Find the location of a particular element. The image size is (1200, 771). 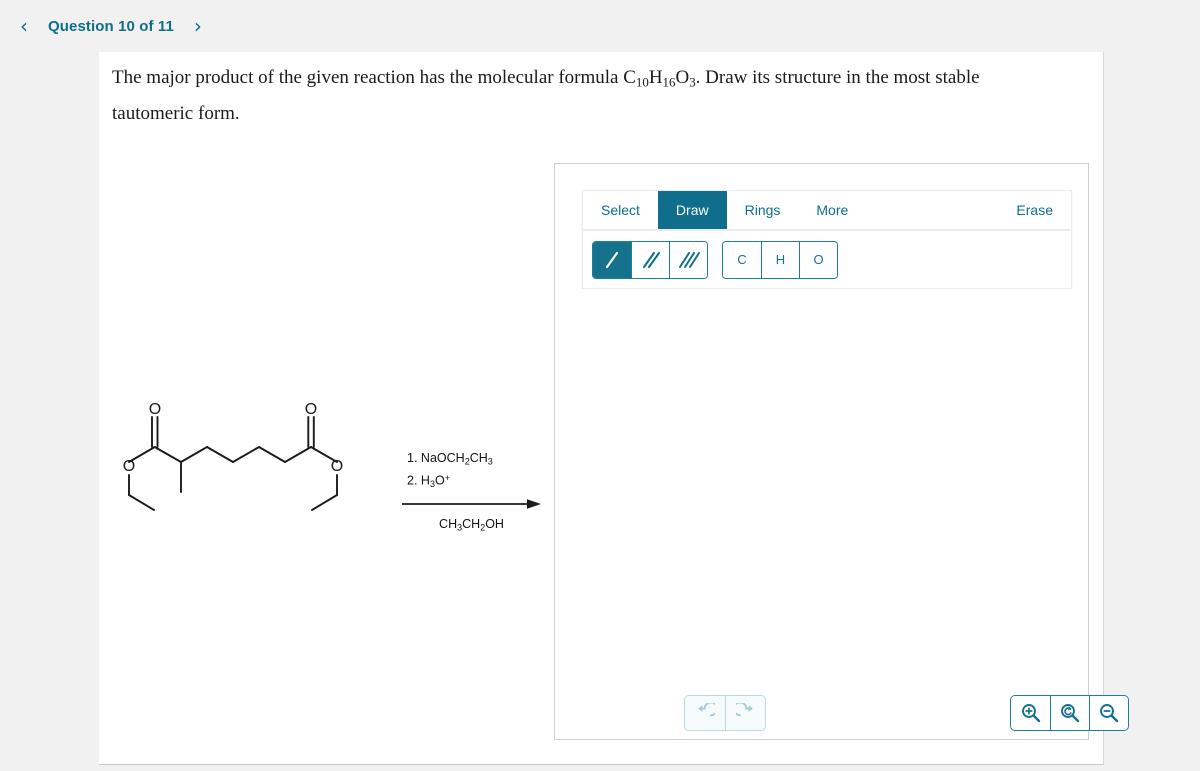

reaction-conditions-below: CH3CH2OH is located at coordinates (471, 521).